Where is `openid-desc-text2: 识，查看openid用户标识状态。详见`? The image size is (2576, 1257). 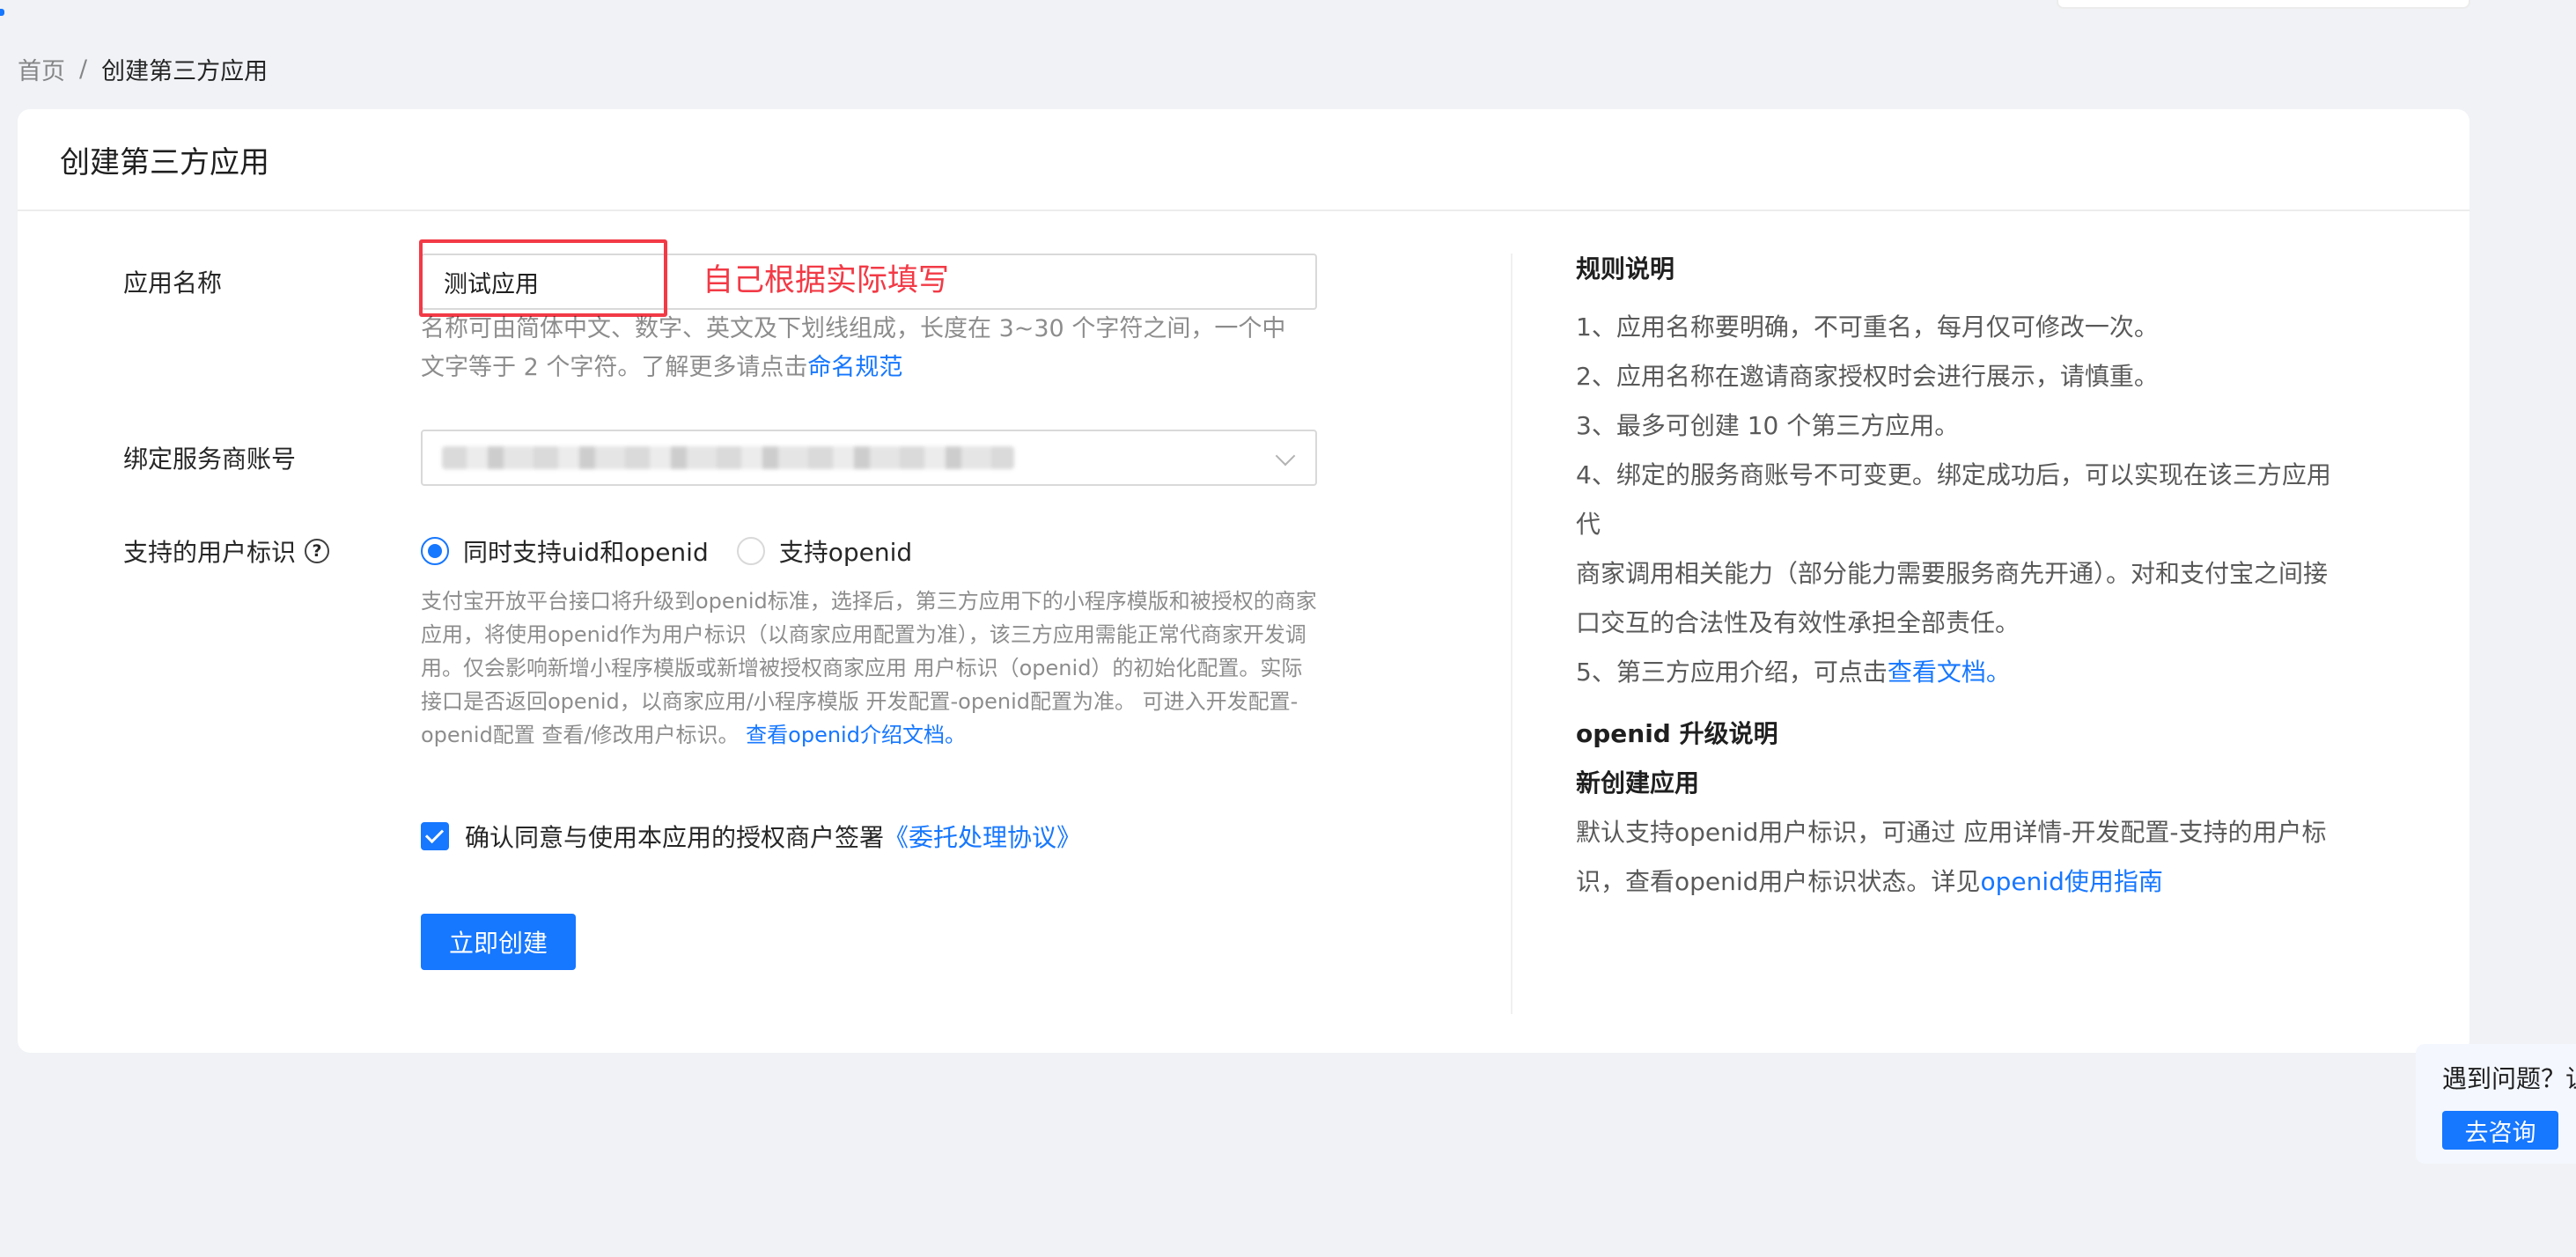 openid-desc-text2: 识，查看openid用户标识状态。详见 is located at coordinates (1779, 881).